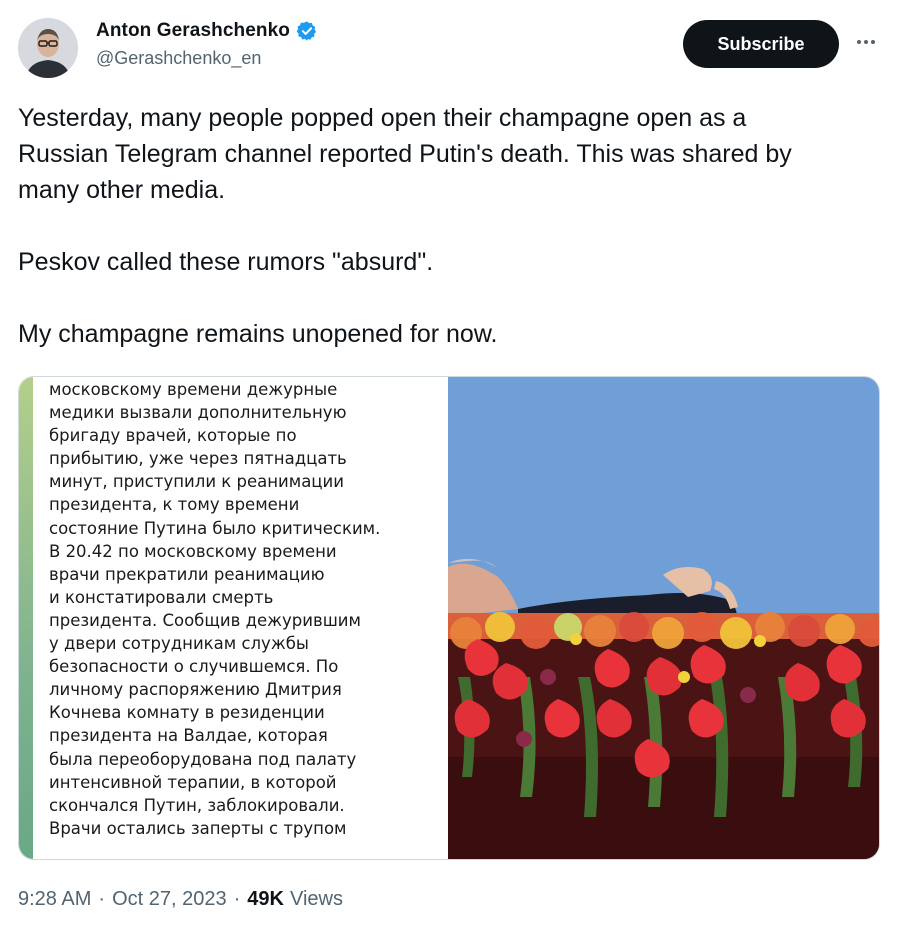 This screenshot has height=929, width=900. Describe the element at coordinates (188, 736) in the screenshot. I see `screenshot-line: президента на Валдае, которая` at that location.